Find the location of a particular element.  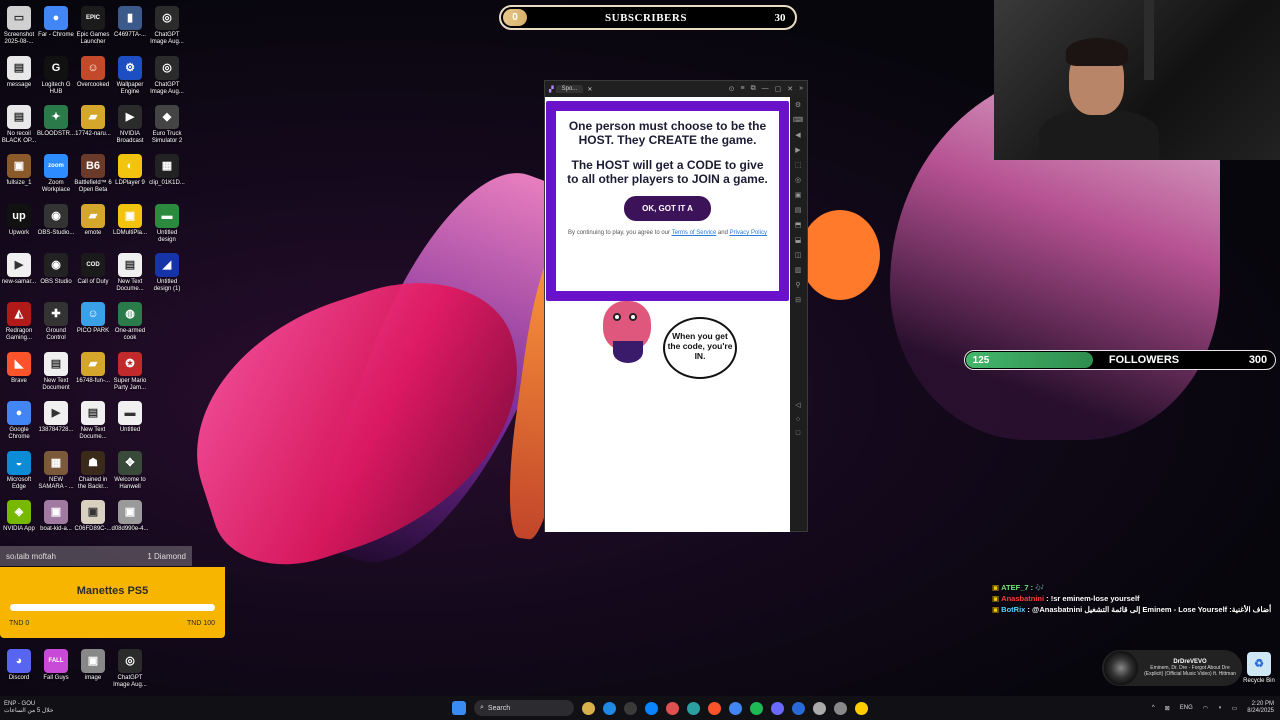

window-titlebar: ▞ Spo... ✕ ⊙ ≡ ⧉ — ▢ ✕ » is located at coordinates (676, 89).